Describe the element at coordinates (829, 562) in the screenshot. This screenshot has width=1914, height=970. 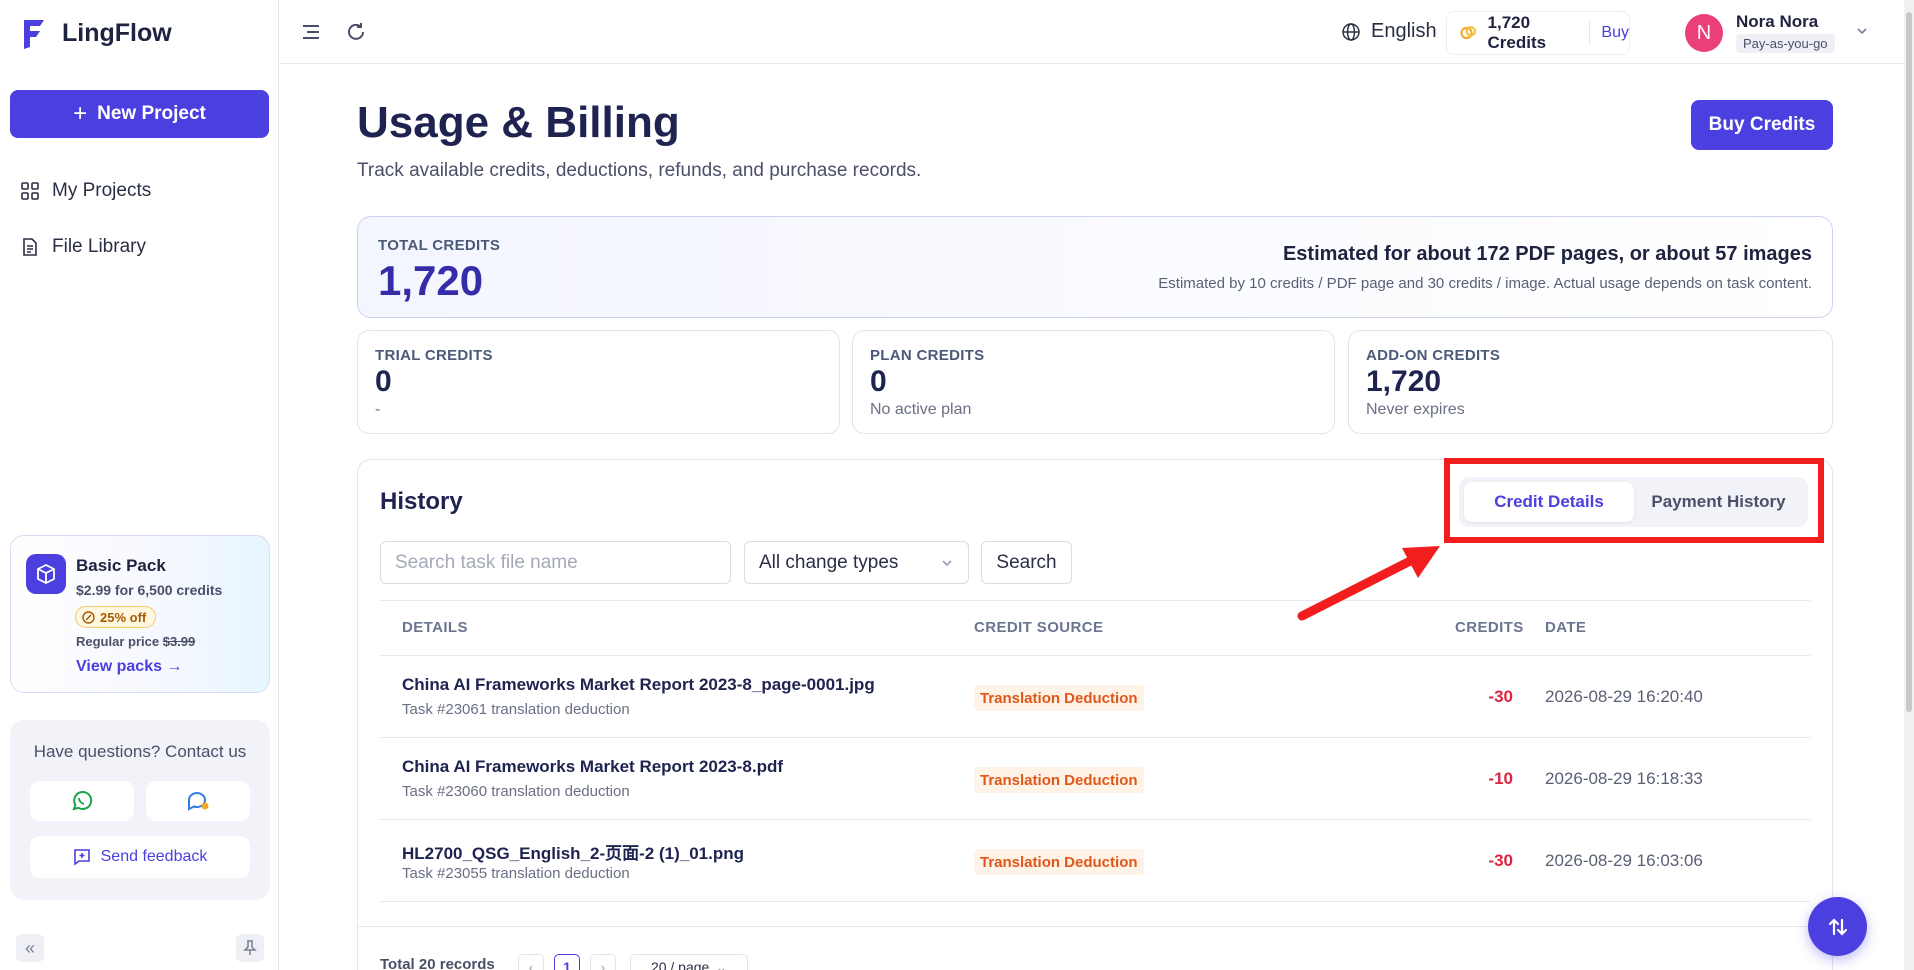
I see `change-type-value: All change types` at that location.